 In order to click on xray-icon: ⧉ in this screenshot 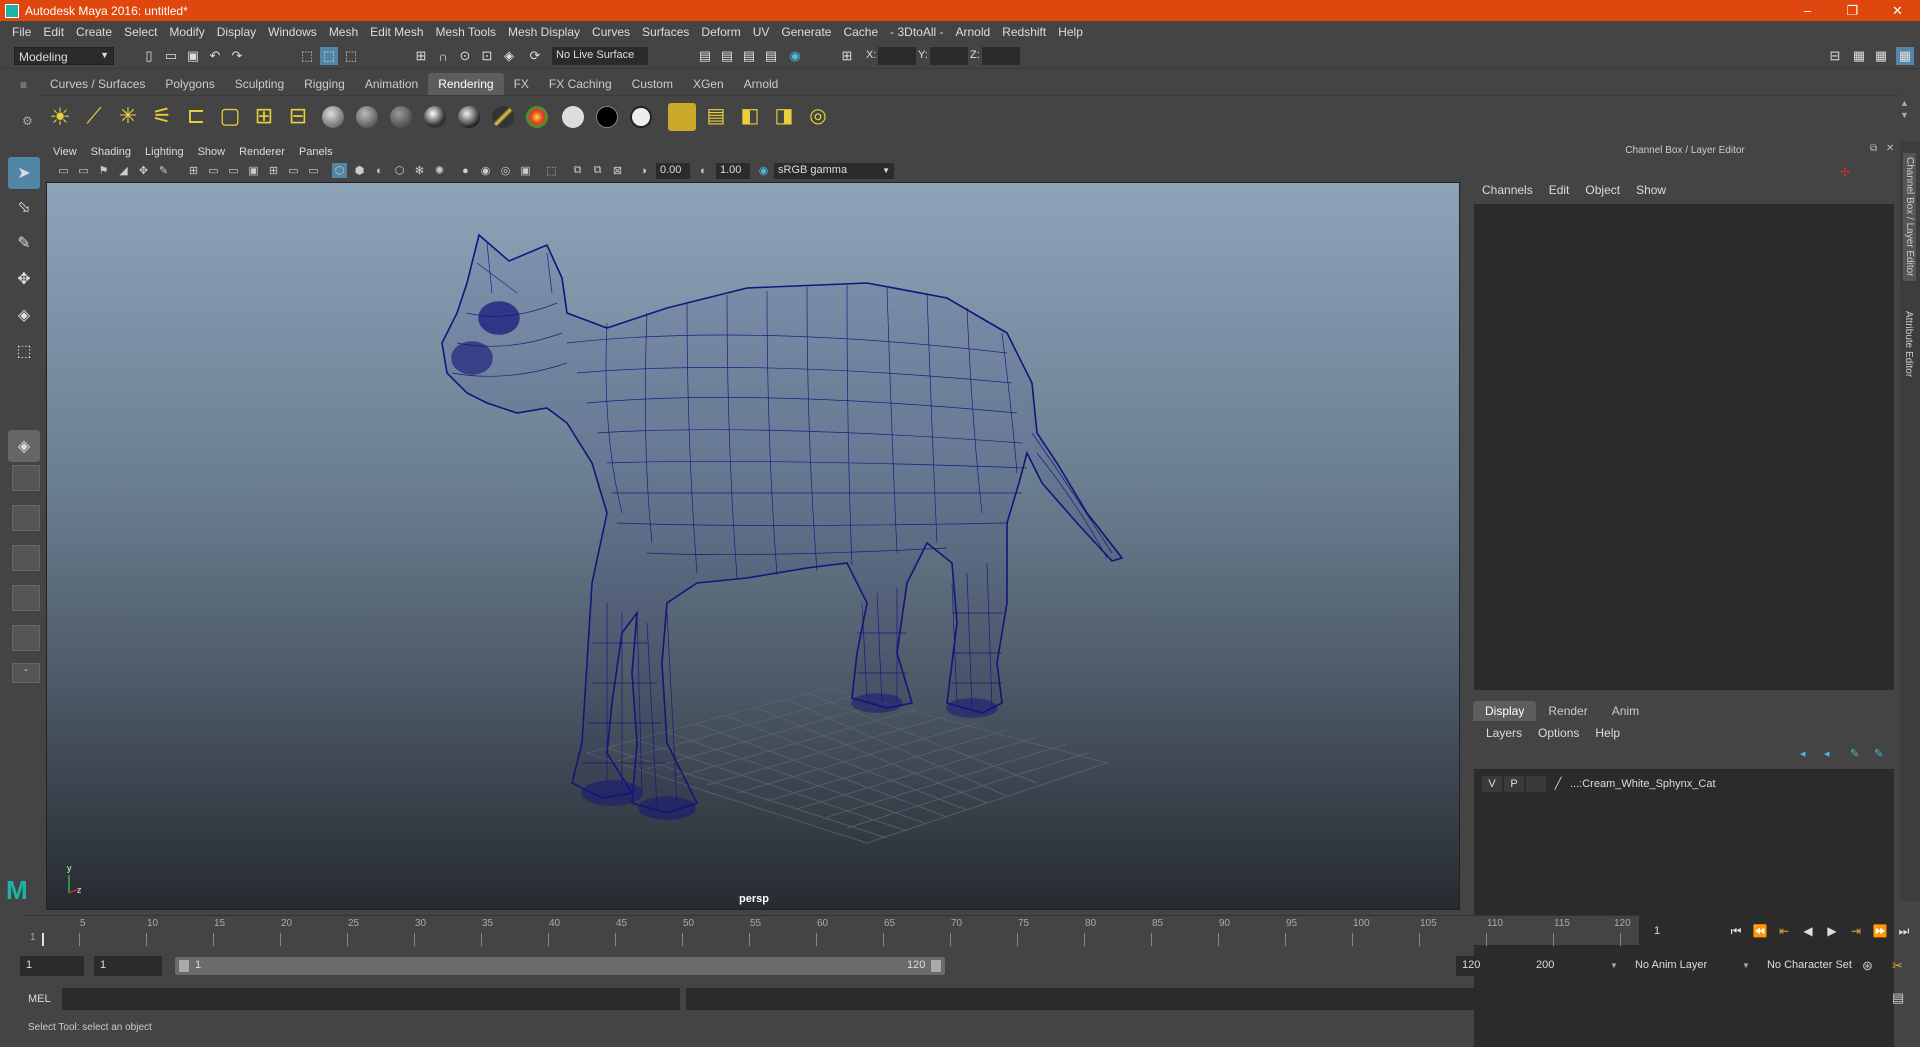, I will do `click(577, 170)`.